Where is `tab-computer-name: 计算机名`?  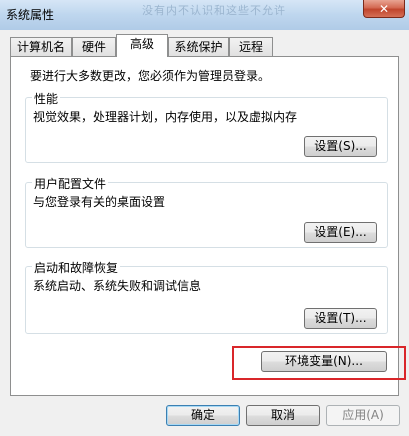
tab-computer-name: 计算机名 is located at coordinates (41, 46).